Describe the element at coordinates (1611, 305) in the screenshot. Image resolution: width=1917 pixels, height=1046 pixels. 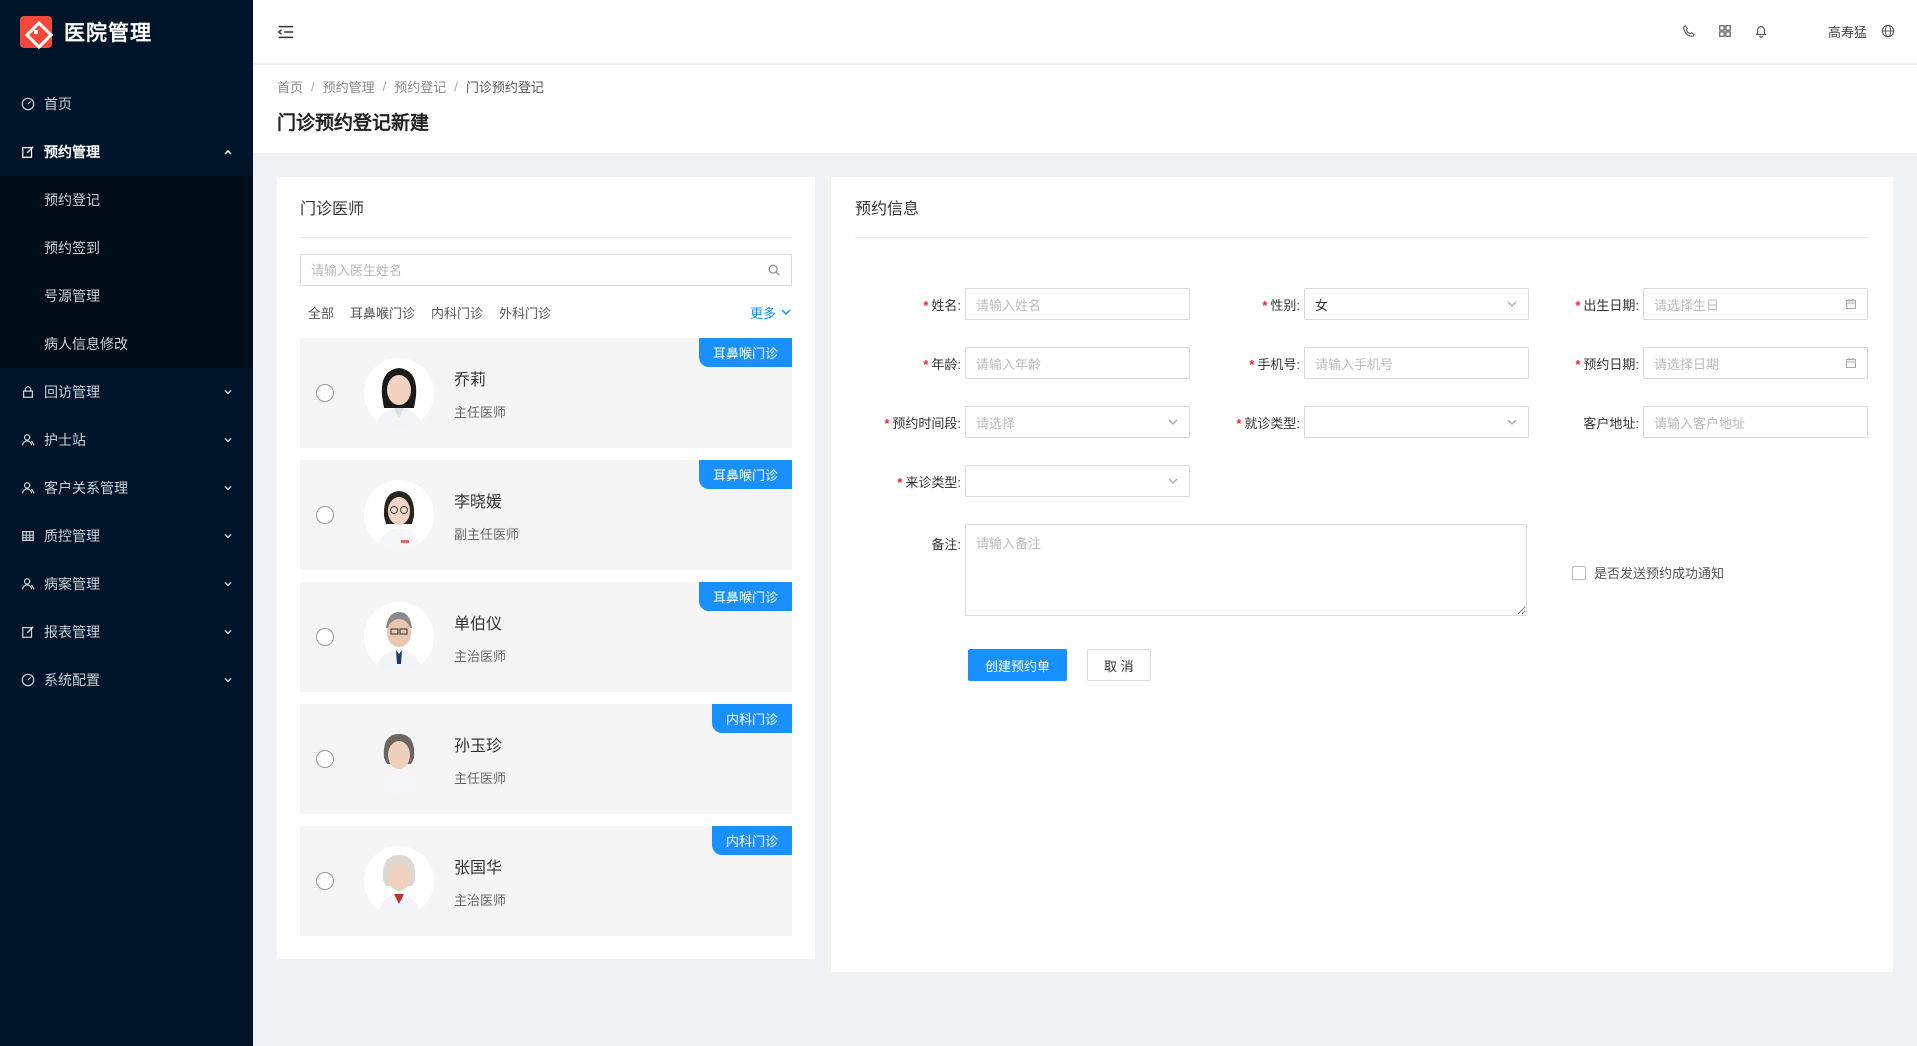
I see `birth-label: 出生日期:` at that location.